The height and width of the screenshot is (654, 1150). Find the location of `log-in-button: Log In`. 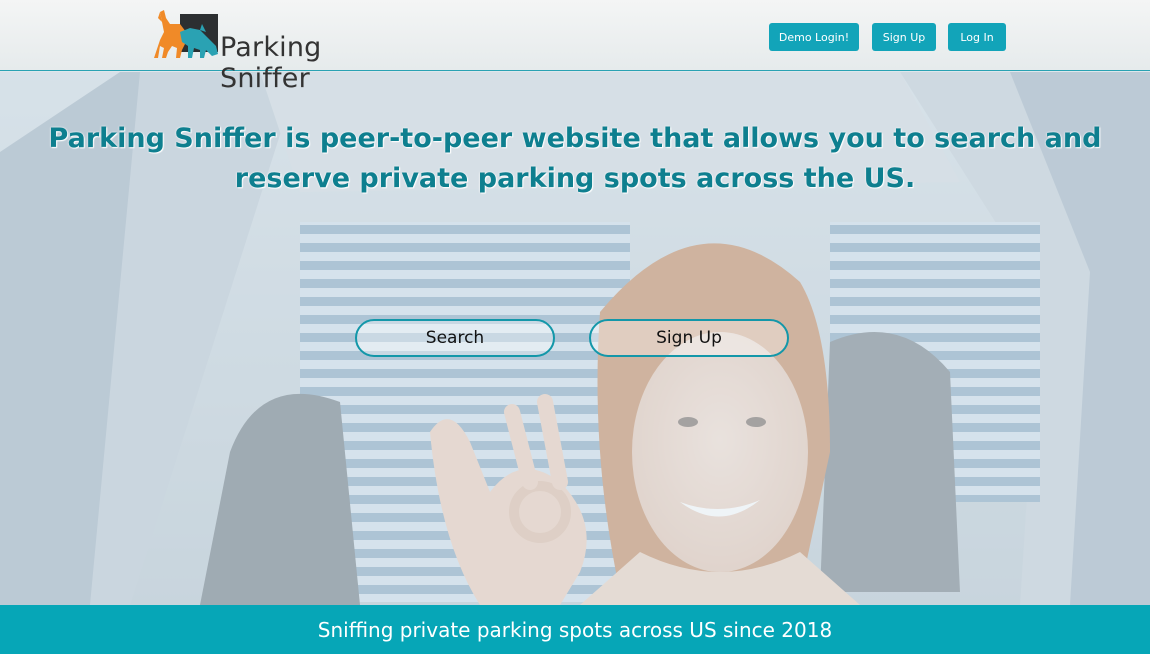

log-in-button: Log In is located at coordinates (977, 37).